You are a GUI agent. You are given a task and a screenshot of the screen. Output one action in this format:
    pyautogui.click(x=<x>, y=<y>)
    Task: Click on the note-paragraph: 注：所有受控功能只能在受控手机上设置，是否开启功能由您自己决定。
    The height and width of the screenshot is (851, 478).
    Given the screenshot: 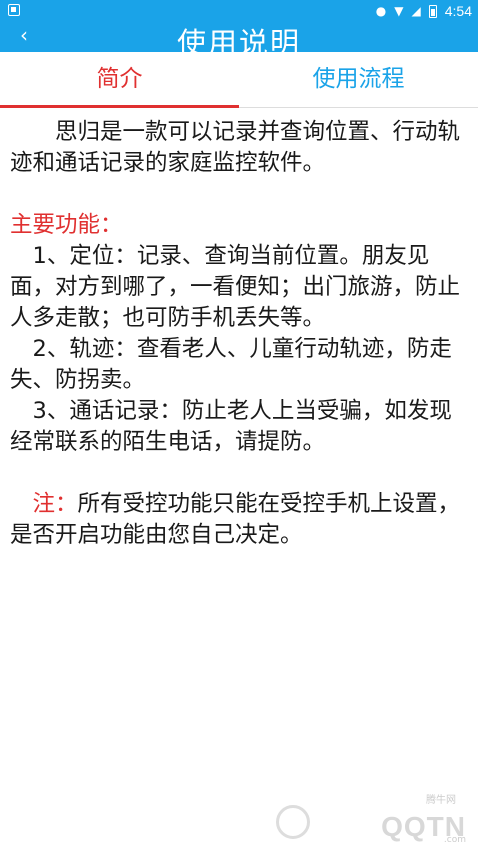 What is the action you would take?
    pyautogui.click(x=241, y=520)
    